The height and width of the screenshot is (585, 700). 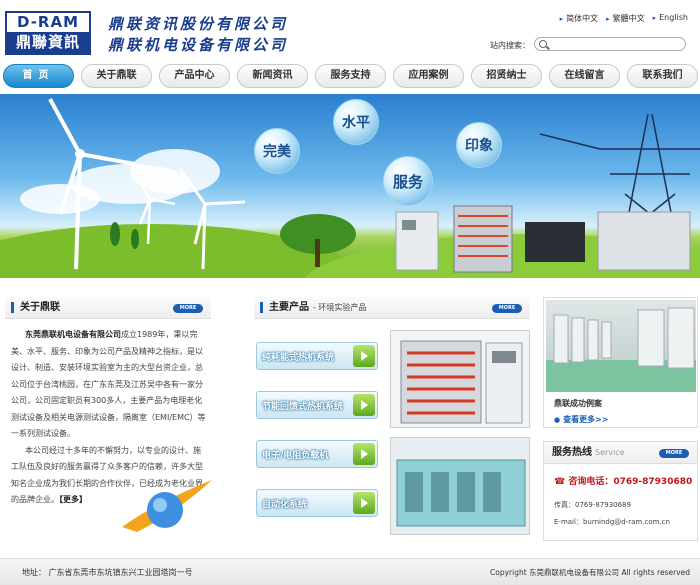 I want to click on cases-title: 鼎联成功例案, so click(x=578, y=403).